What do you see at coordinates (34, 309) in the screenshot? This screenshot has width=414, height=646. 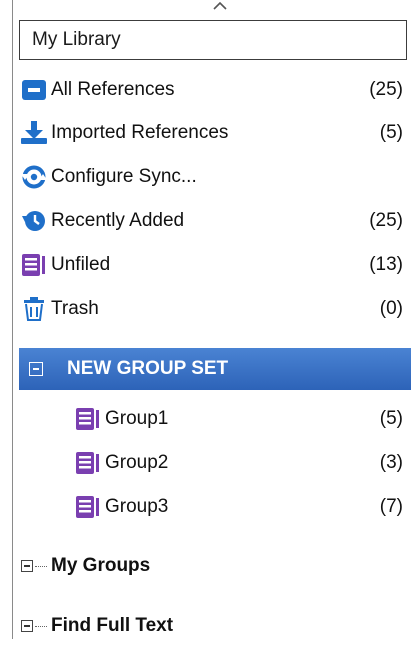 I see `trash-icon` at bounding box center [34, 309].